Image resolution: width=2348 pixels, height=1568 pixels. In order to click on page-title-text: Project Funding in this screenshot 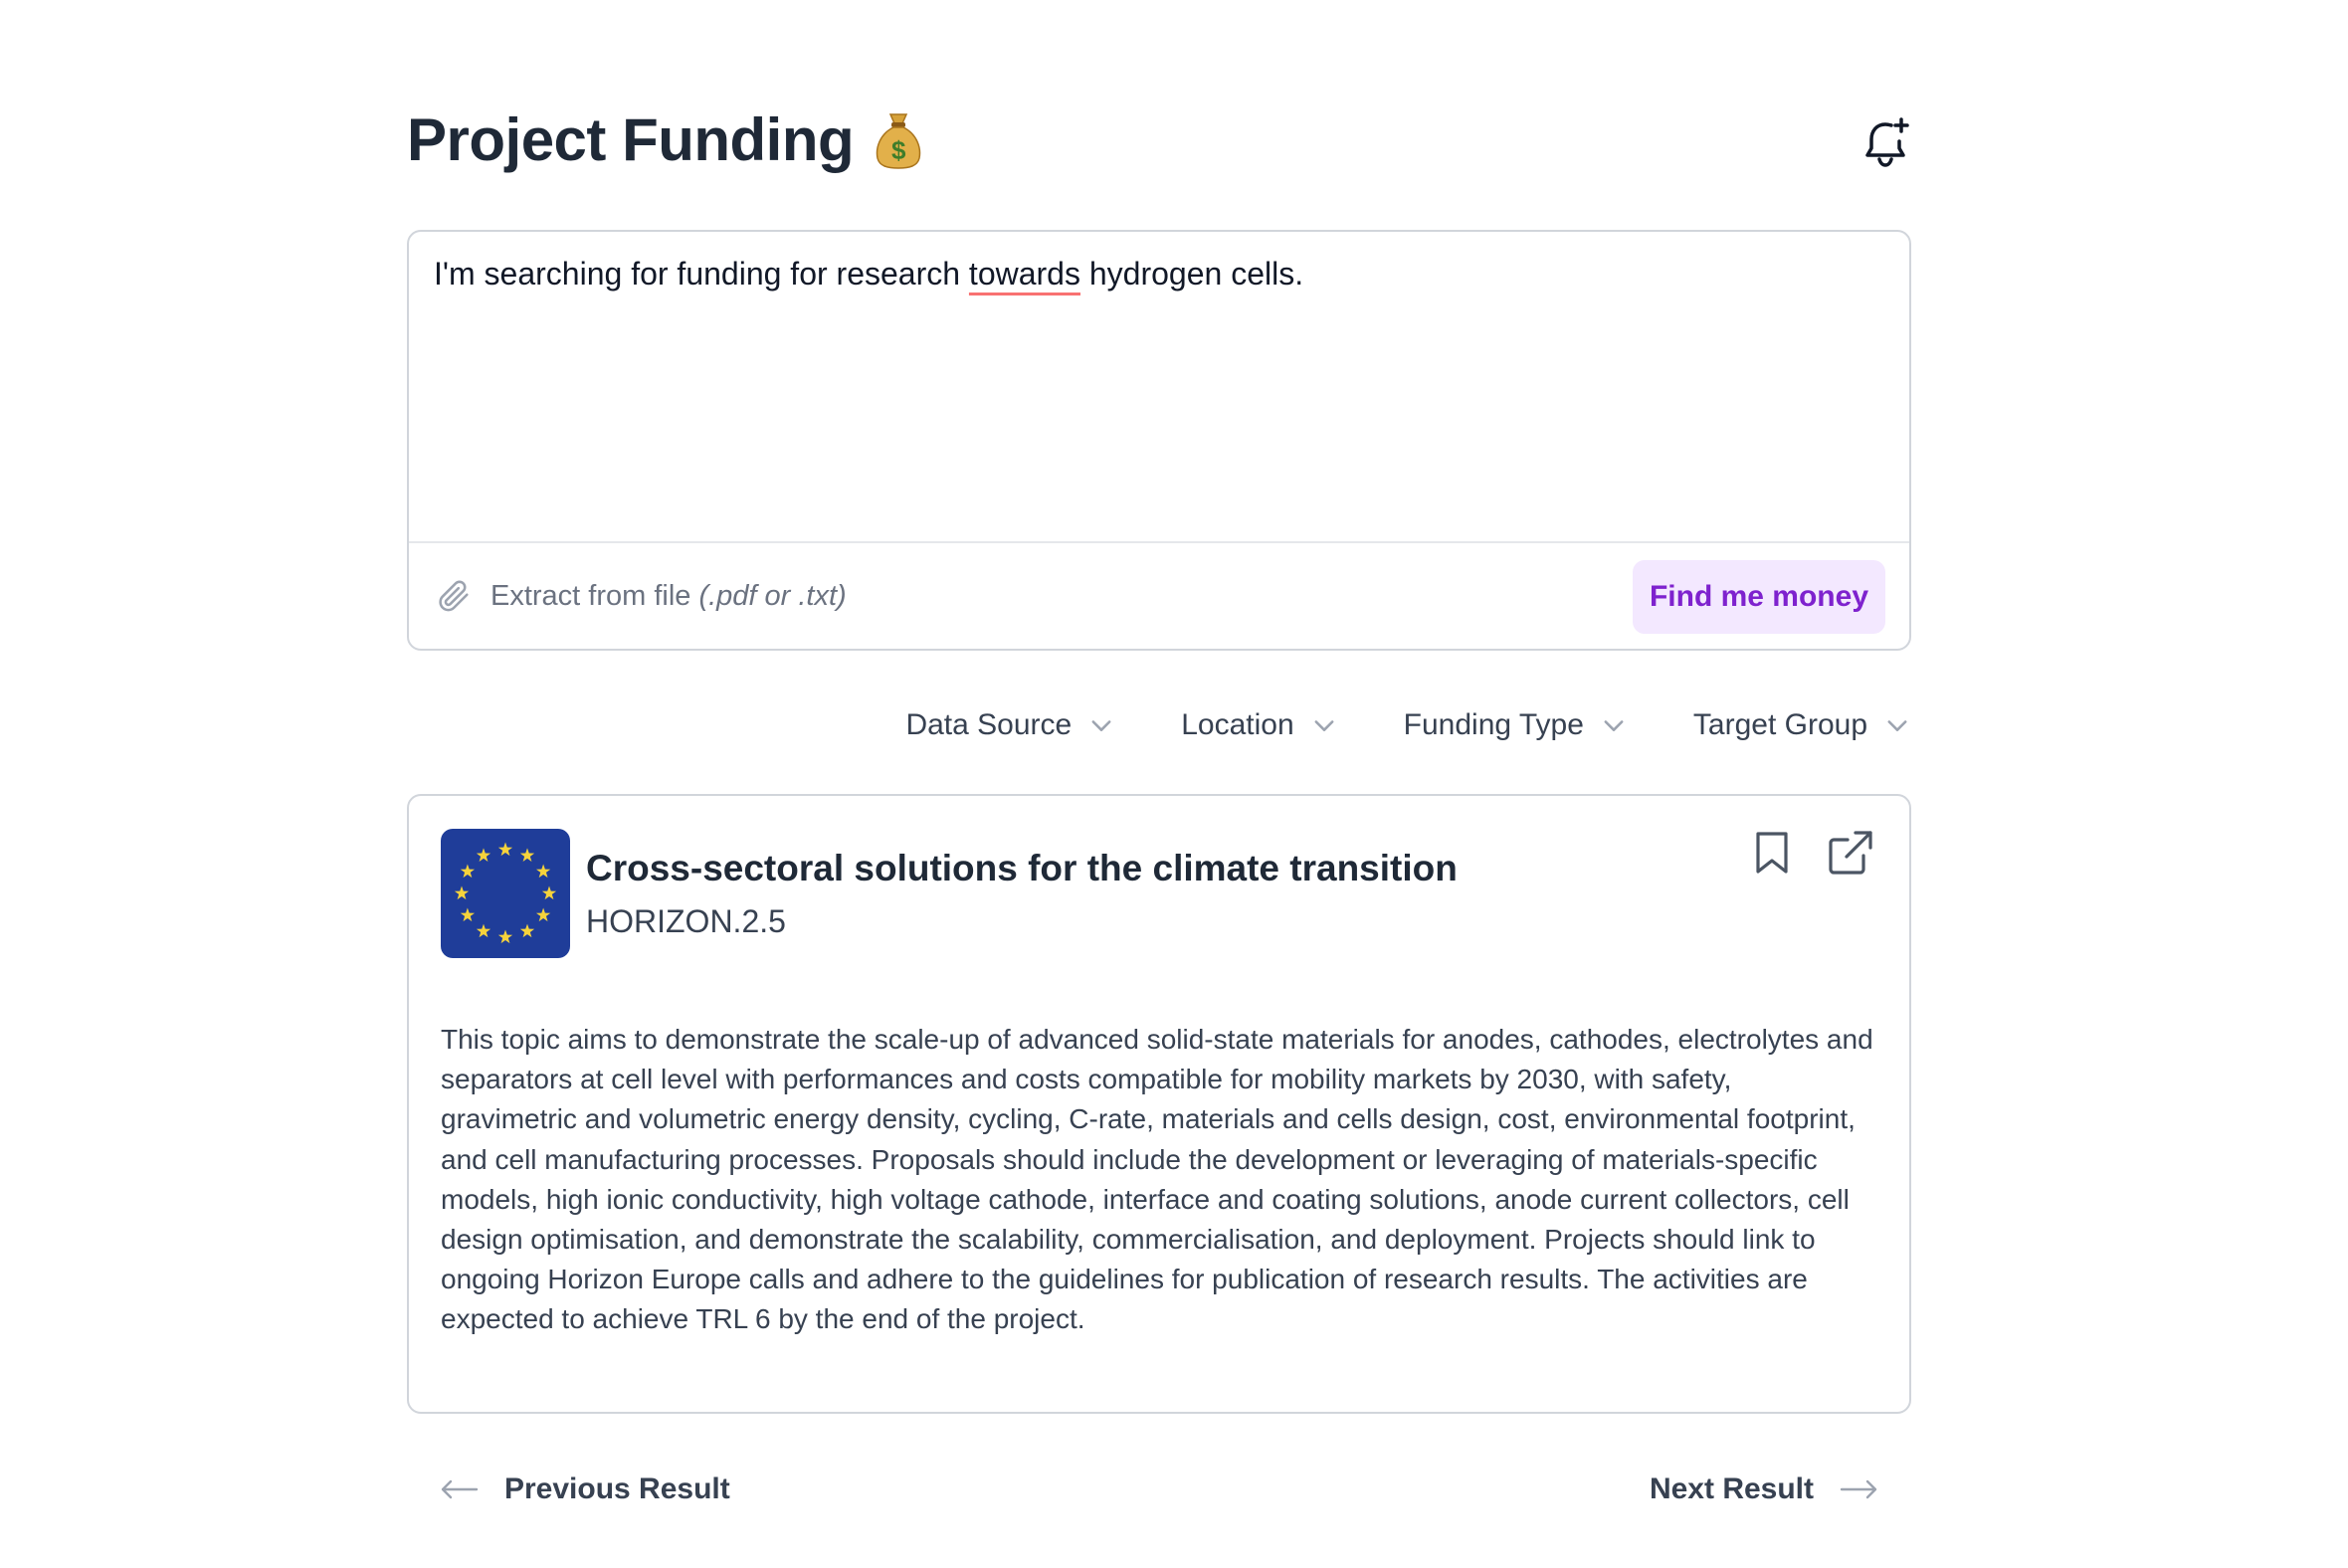, I will do `click(631, 139)`.